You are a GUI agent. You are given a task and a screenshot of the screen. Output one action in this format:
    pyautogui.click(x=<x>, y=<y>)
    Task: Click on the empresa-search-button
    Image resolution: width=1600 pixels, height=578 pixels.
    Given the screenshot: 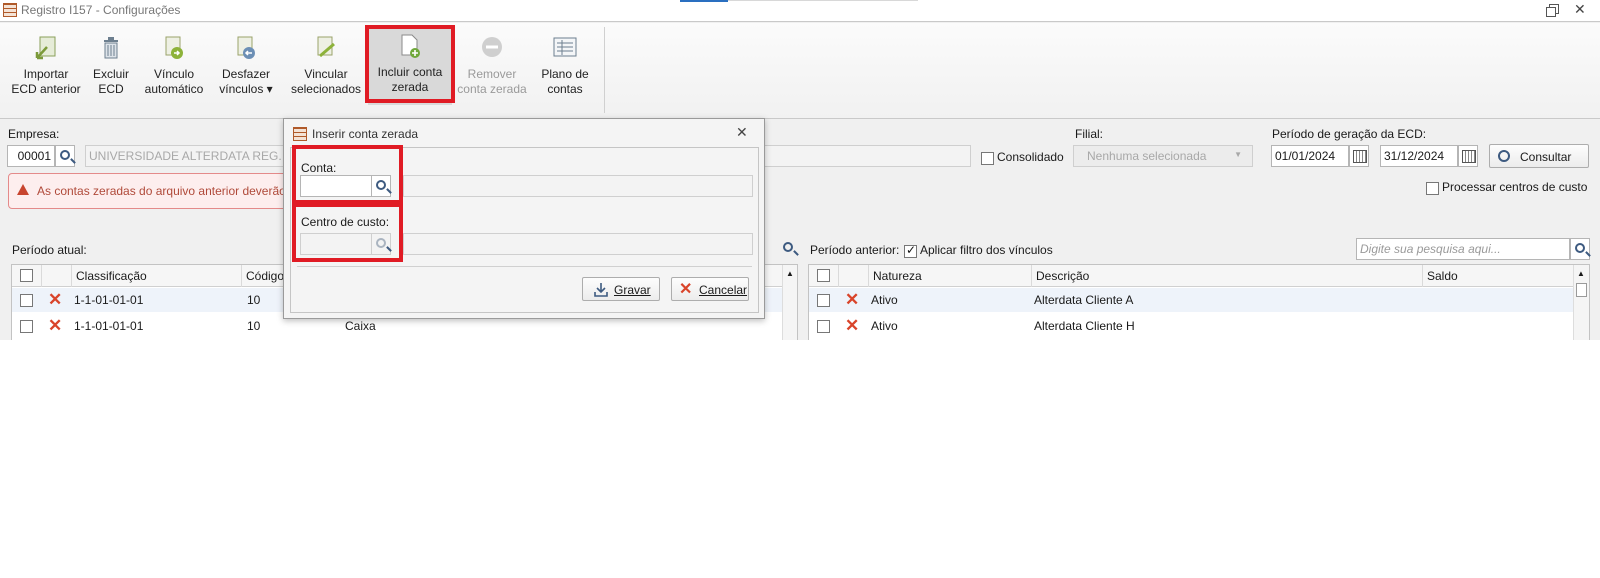 What is the action you would take?
    pyautogui.click(x=65, y=156)
    